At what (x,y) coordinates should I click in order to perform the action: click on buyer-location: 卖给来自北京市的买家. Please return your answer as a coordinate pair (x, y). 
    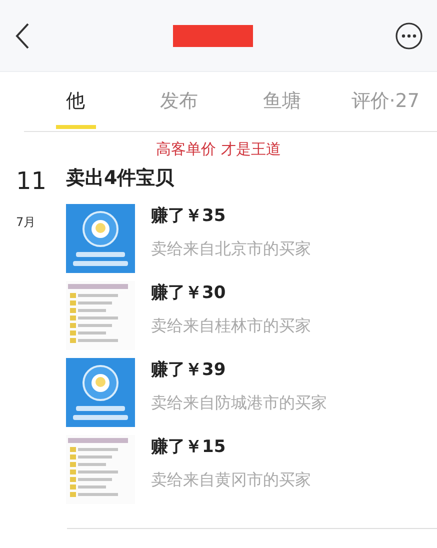
    Looking at the image, I should click on (231, 249).